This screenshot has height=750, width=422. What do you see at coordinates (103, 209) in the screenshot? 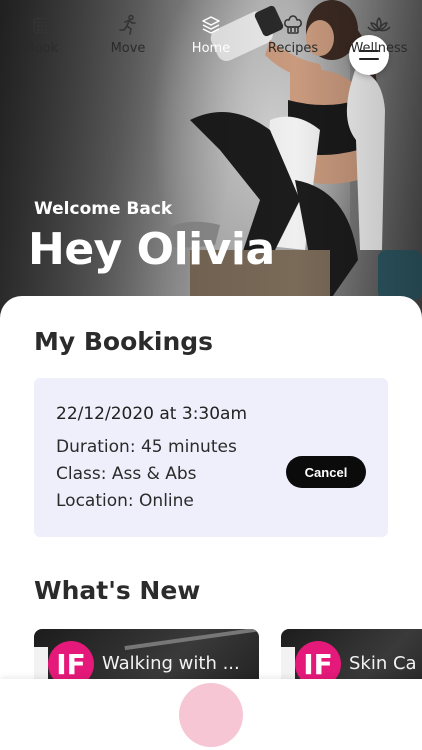
I see `welcome-text: Welcome Back` at bounding box center [103, 209].